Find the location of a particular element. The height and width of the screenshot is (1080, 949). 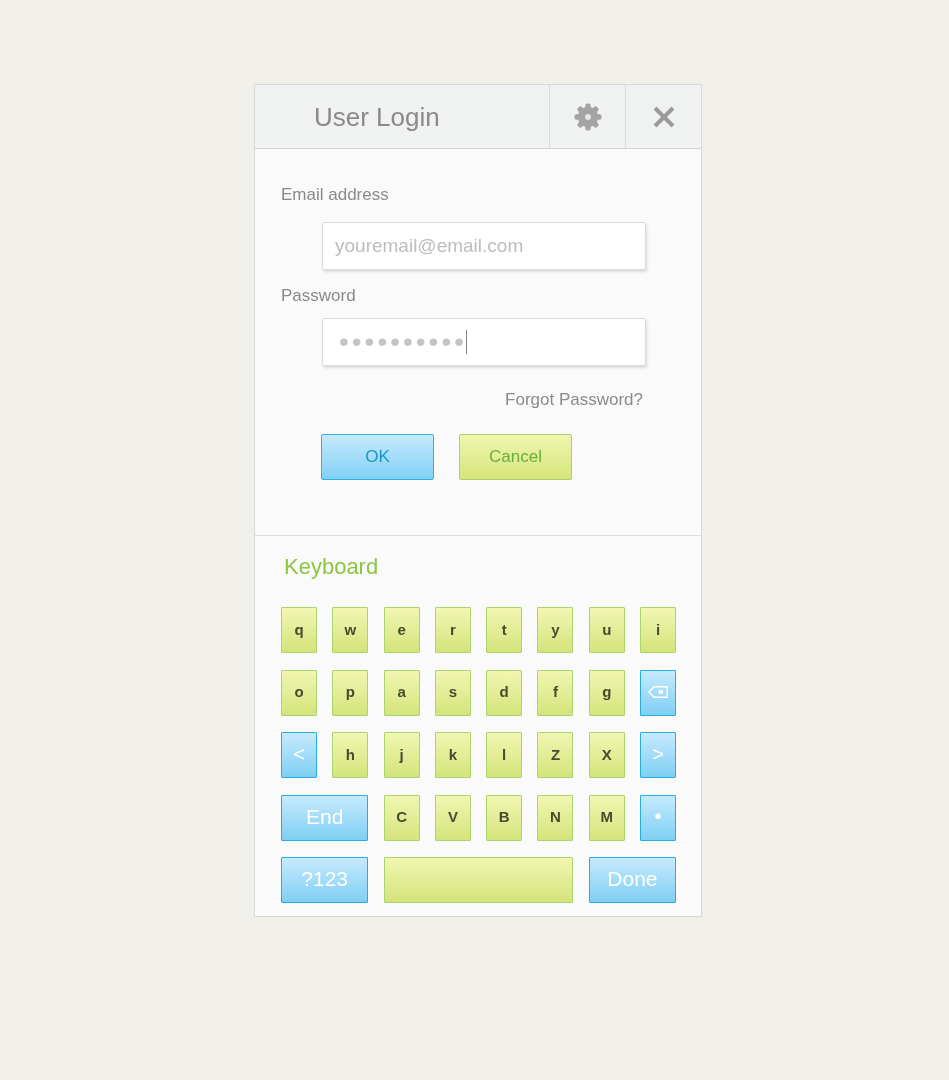

keyboard-key: w is located at coordinates (350, 630).